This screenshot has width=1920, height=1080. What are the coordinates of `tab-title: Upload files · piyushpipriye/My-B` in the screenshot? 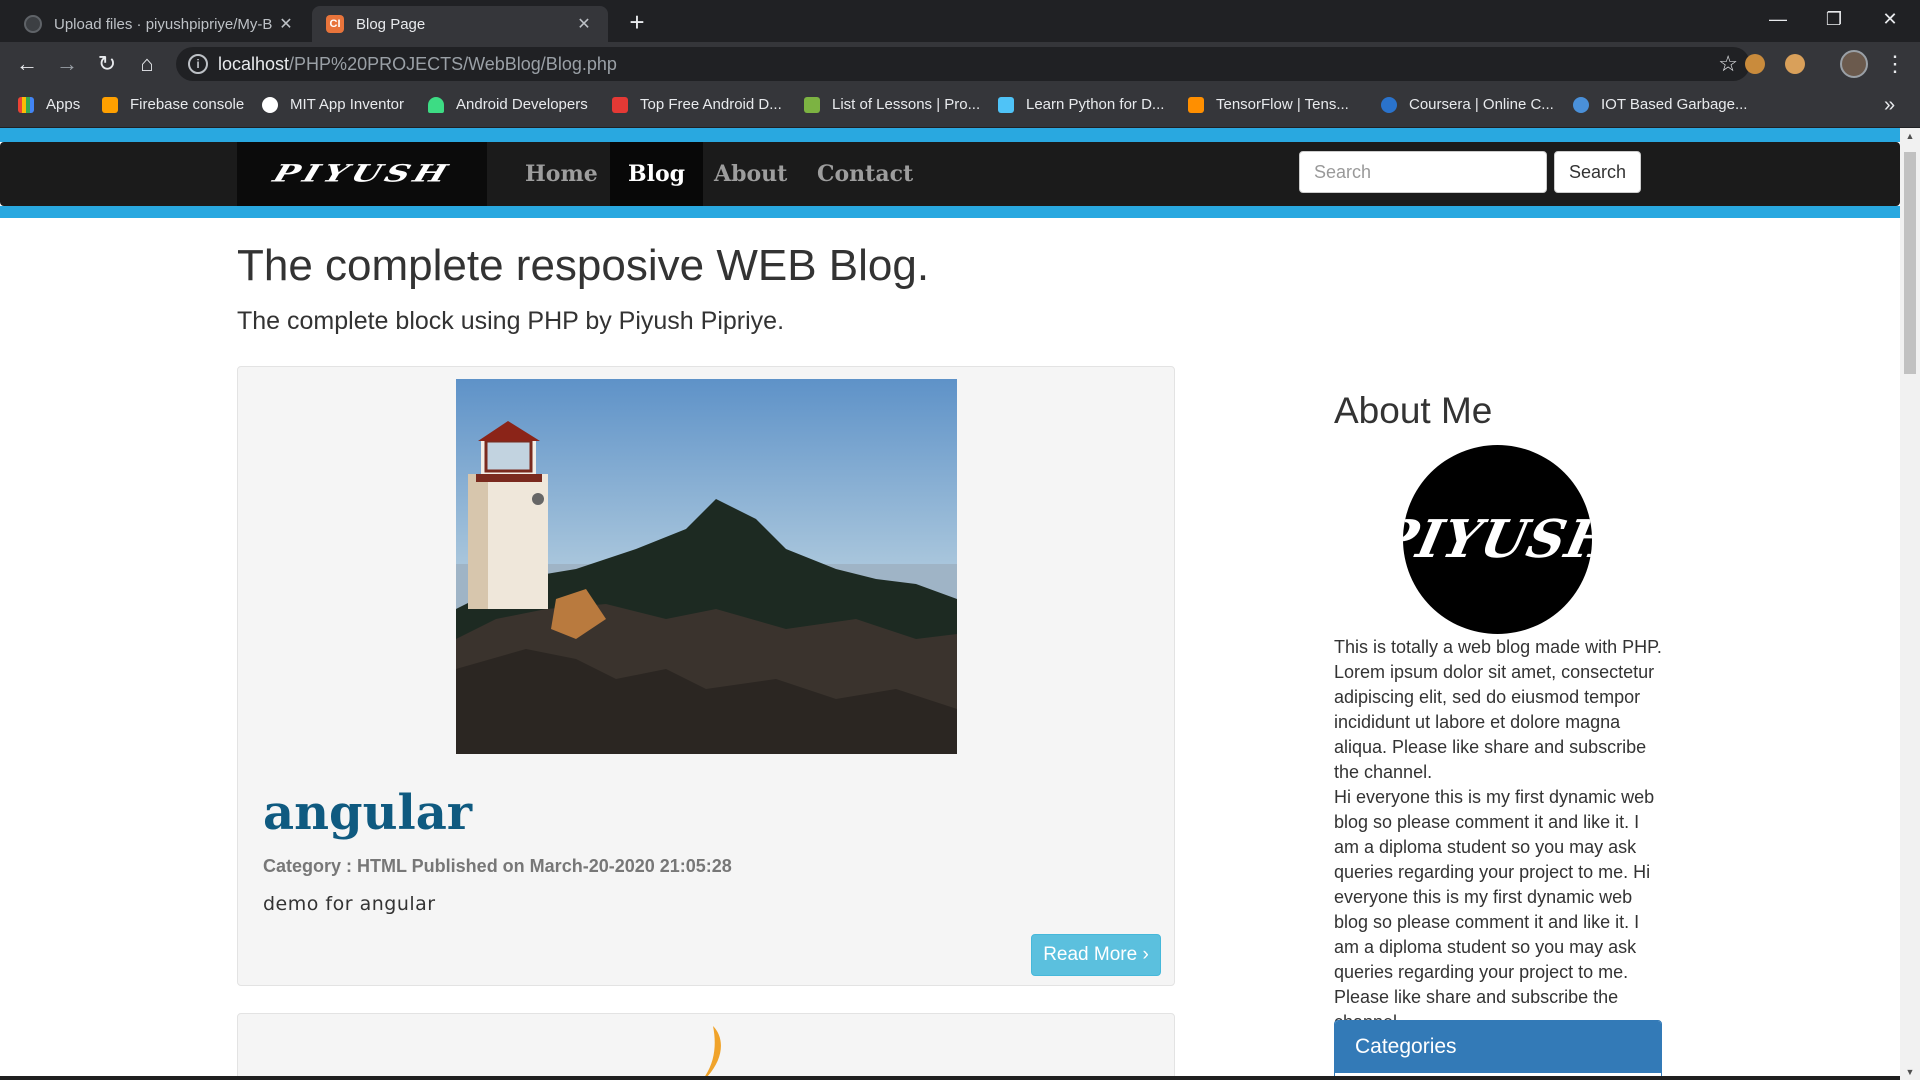 It's located at (163, 24).